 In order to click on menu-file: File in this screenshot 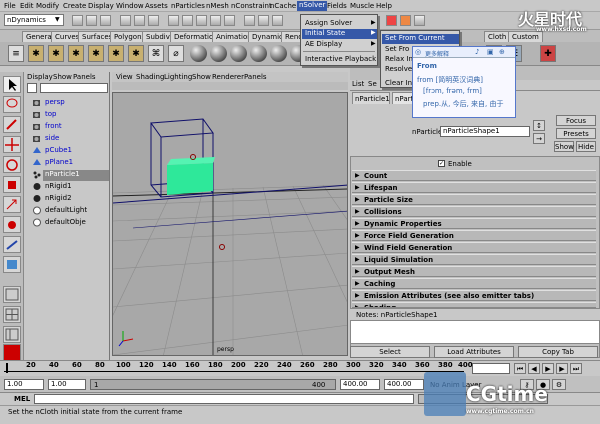, I will do `click(10, 6)`.